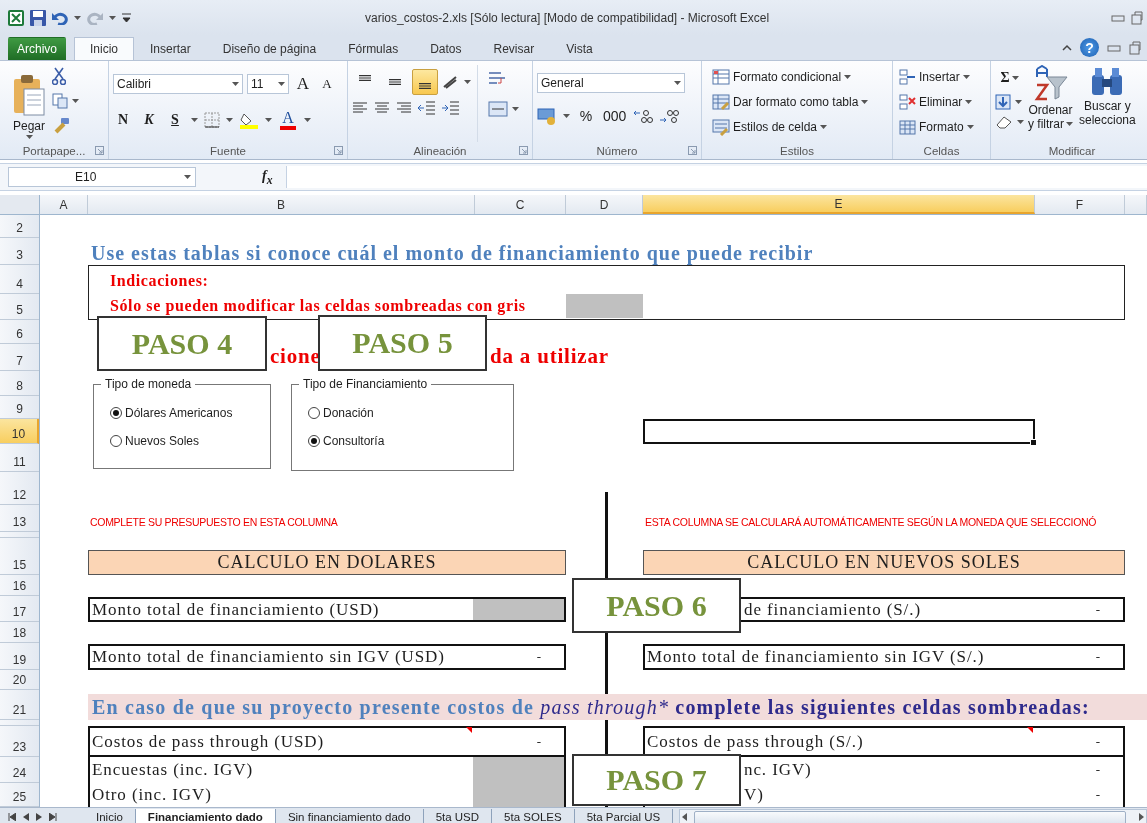 This screenshot has height=823, width=1147. What do you see at coordinates (790, 127) in the screenshot?
I see `style-menu-button: Estilos de celda` at bounding box center [790, 127].